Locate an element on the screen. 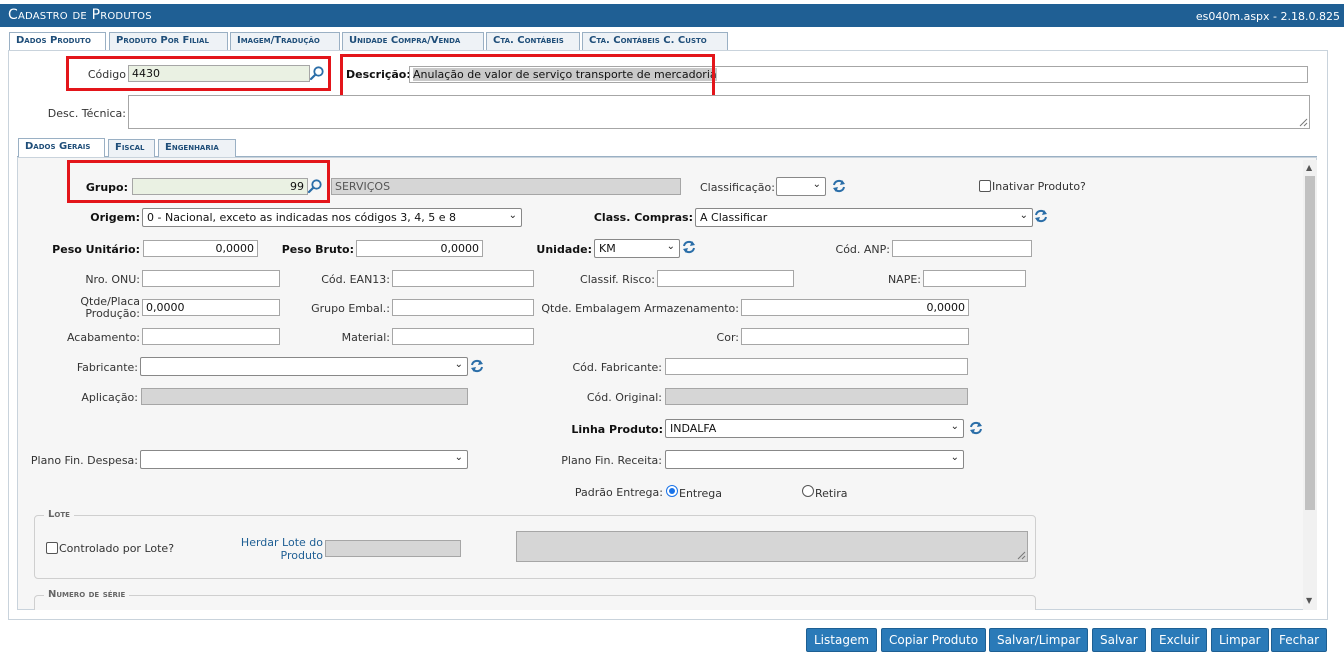  desc-tecnica-field is located at coordinates (719, 112).